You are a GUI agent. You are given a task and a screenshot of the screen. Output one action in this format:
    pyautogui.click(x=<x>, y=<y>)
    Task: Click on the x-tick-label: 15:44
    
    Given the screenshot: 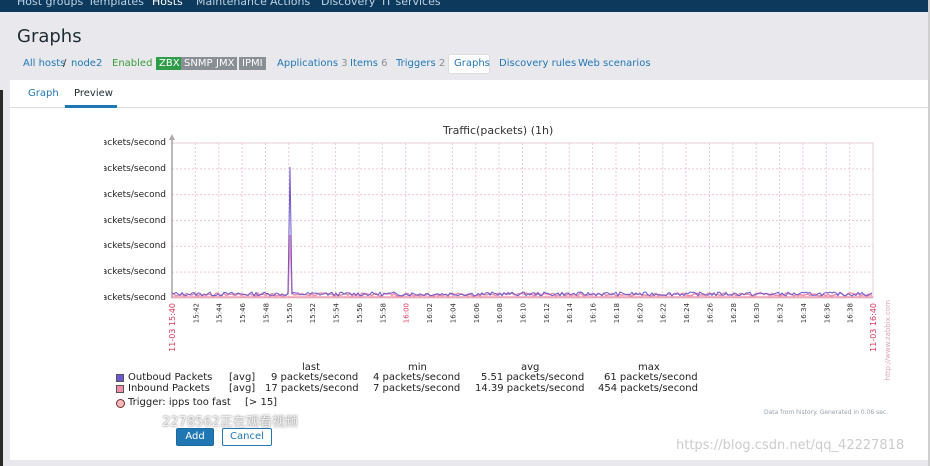 What is the action you would take?
    pyautogui.click(x=220, y=312)
    